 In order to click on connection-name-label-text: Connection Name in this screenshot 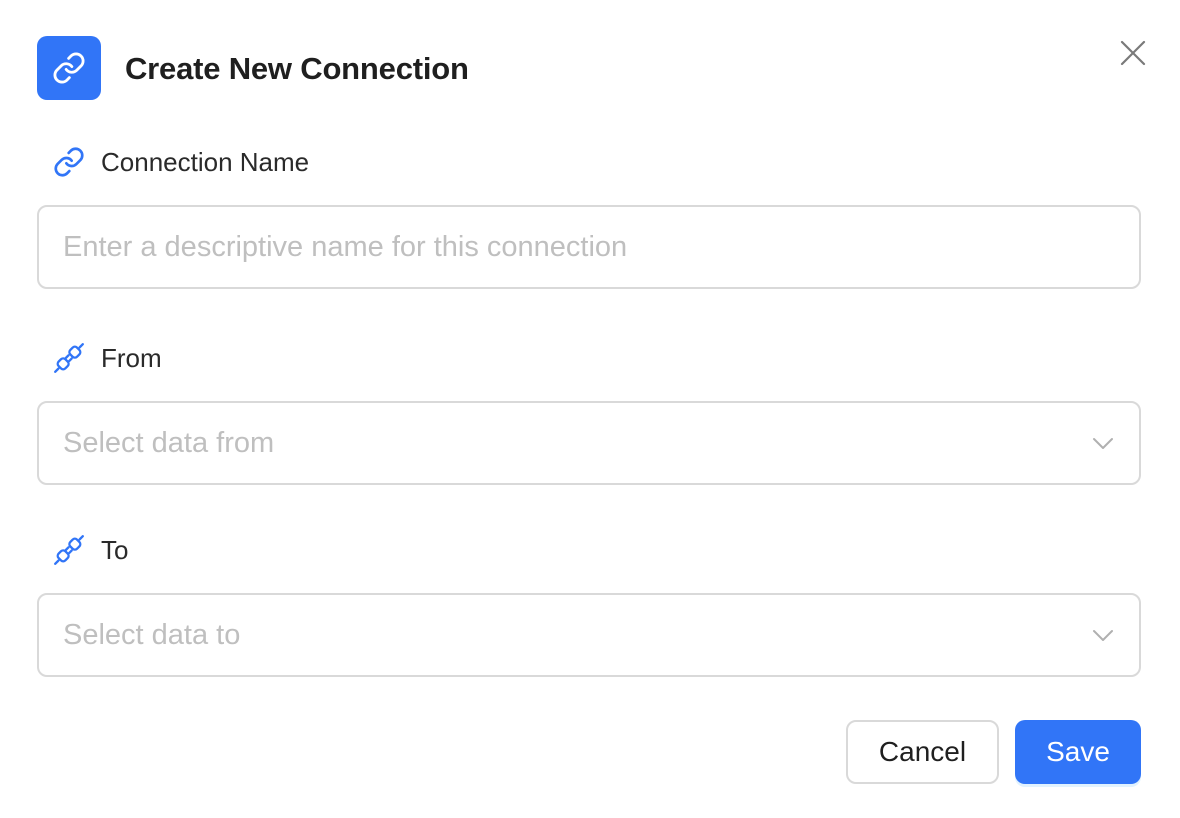, I will do `click(205, 161)`.